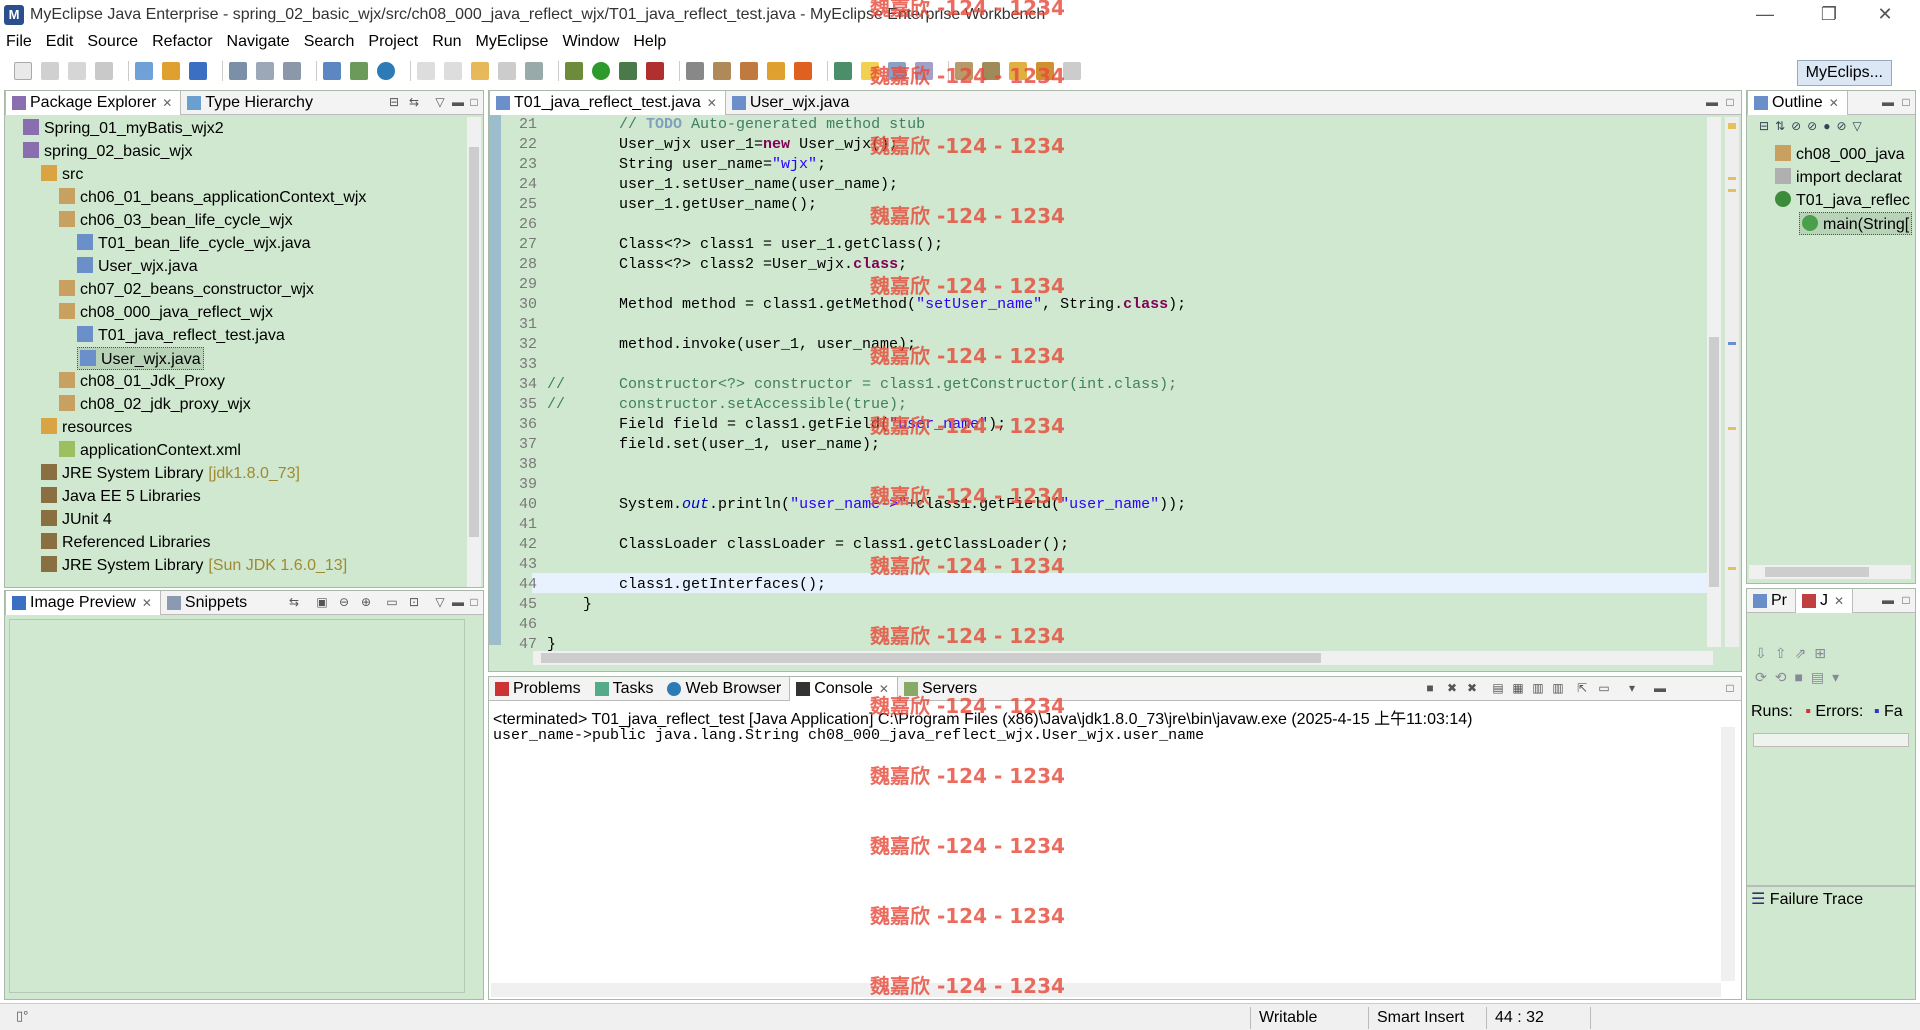  I want to click on tree-scrollbar, so click(474, 352).